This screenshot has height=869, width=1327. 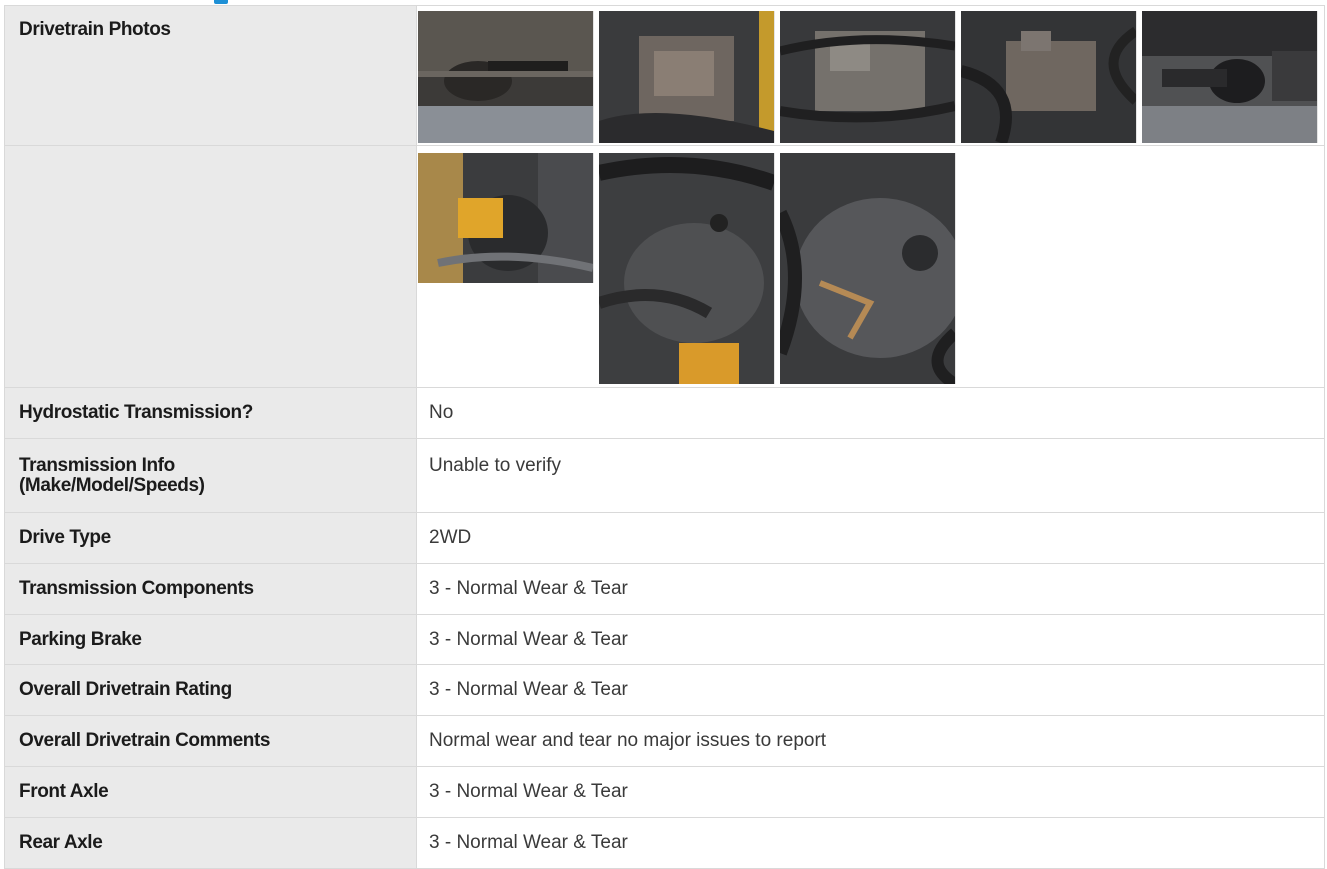 I want to click on photo-cell-row1, so click(x=870, y=75).